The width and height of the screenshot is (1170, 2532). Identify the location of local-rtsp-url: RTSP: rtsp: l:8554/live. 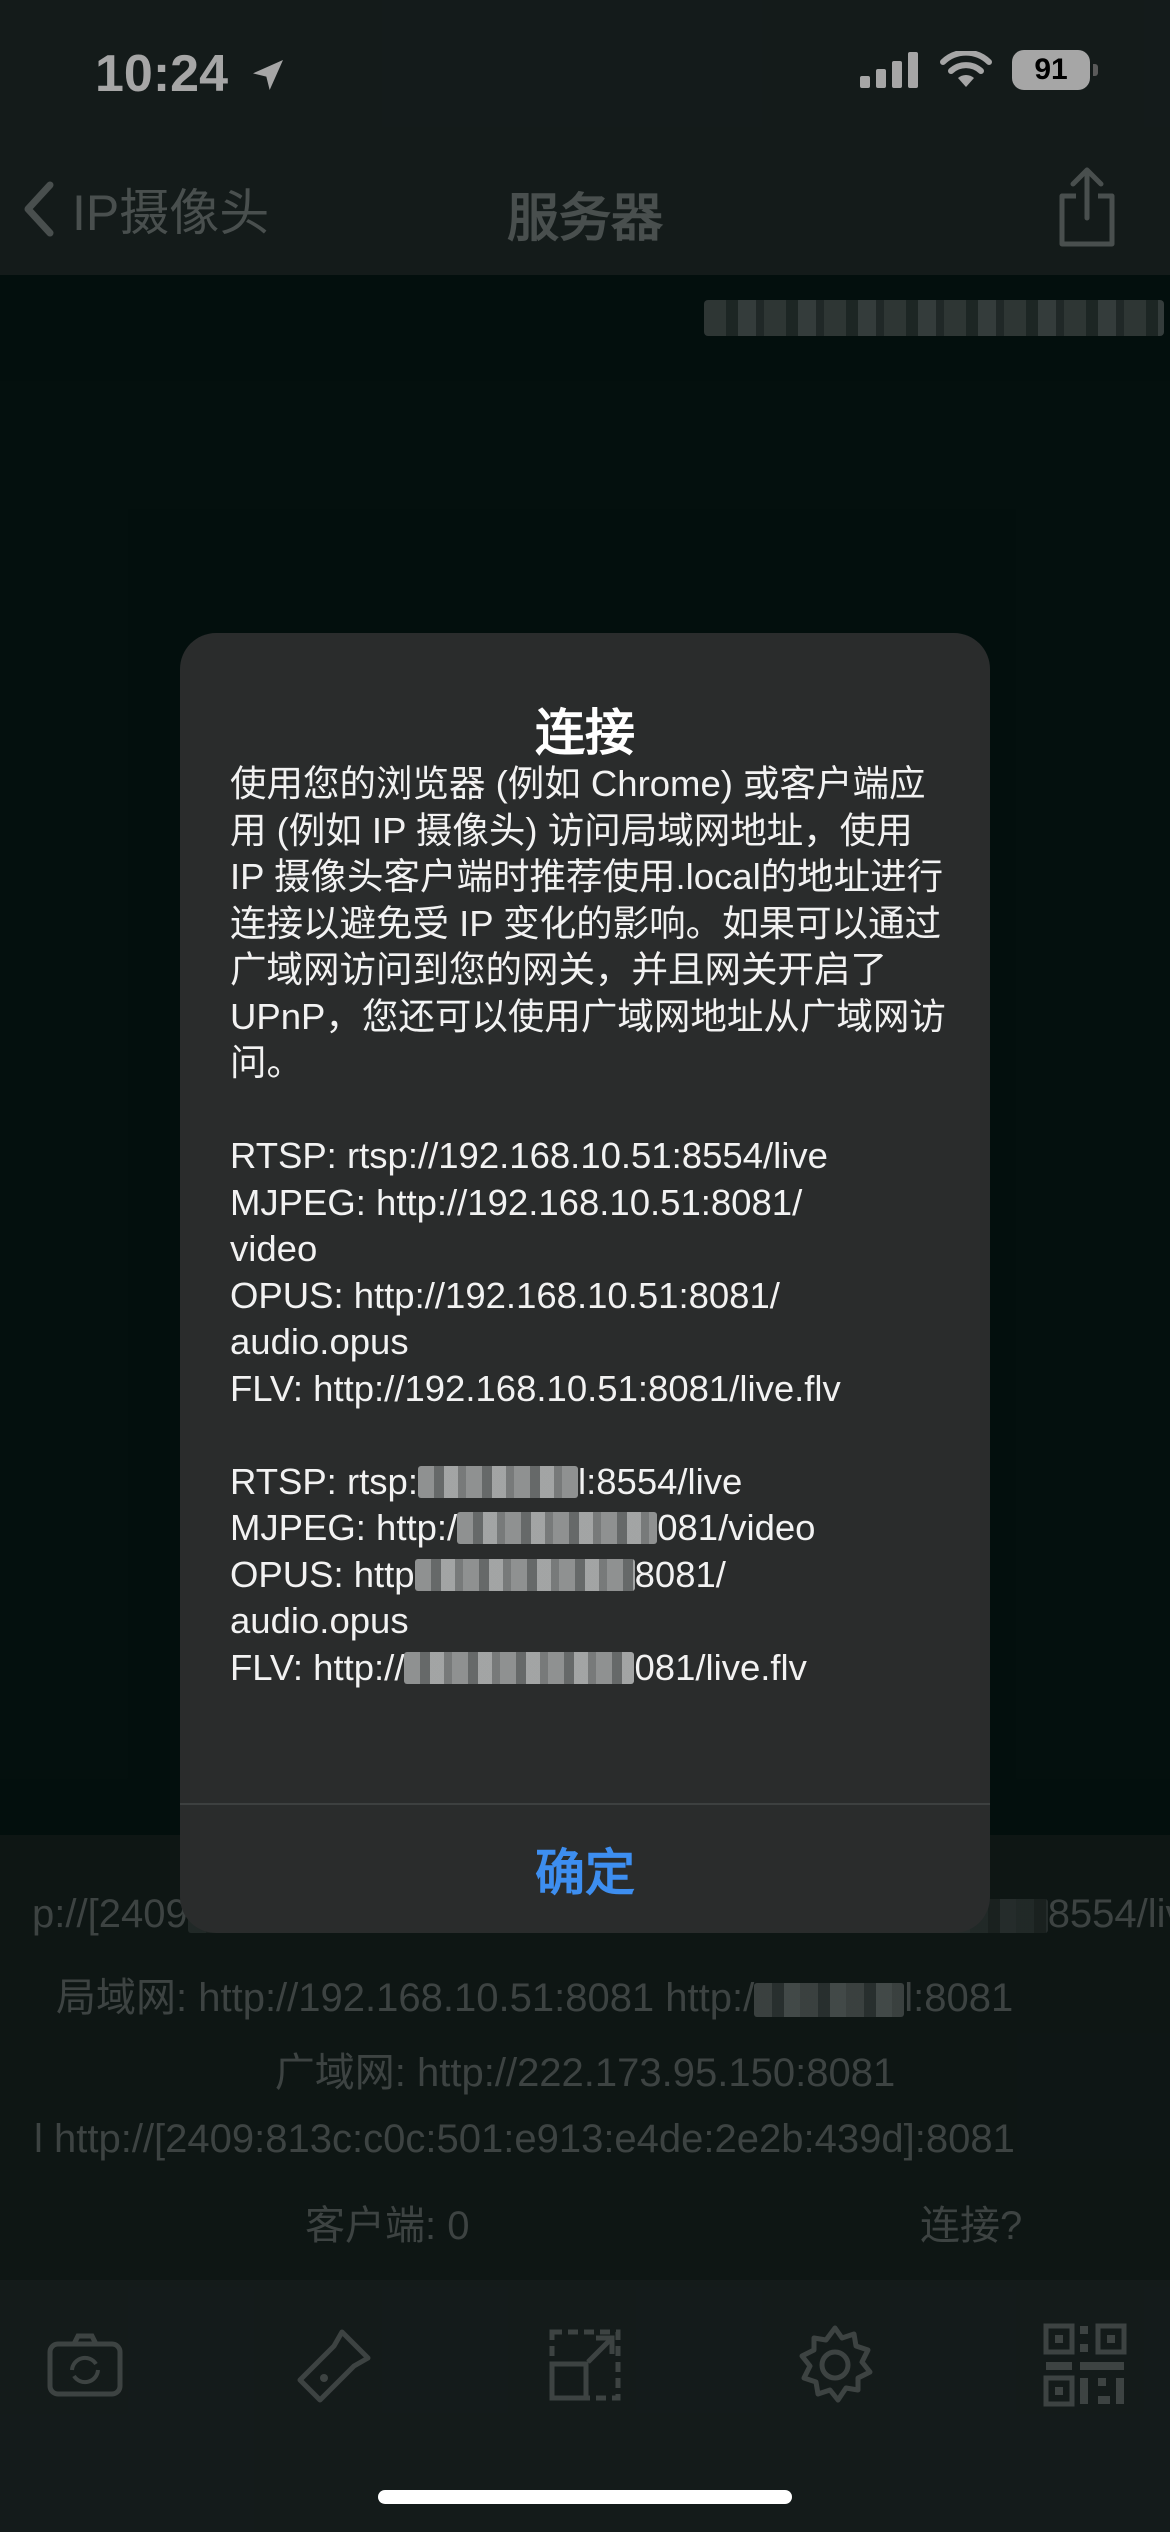
(486, 1481).